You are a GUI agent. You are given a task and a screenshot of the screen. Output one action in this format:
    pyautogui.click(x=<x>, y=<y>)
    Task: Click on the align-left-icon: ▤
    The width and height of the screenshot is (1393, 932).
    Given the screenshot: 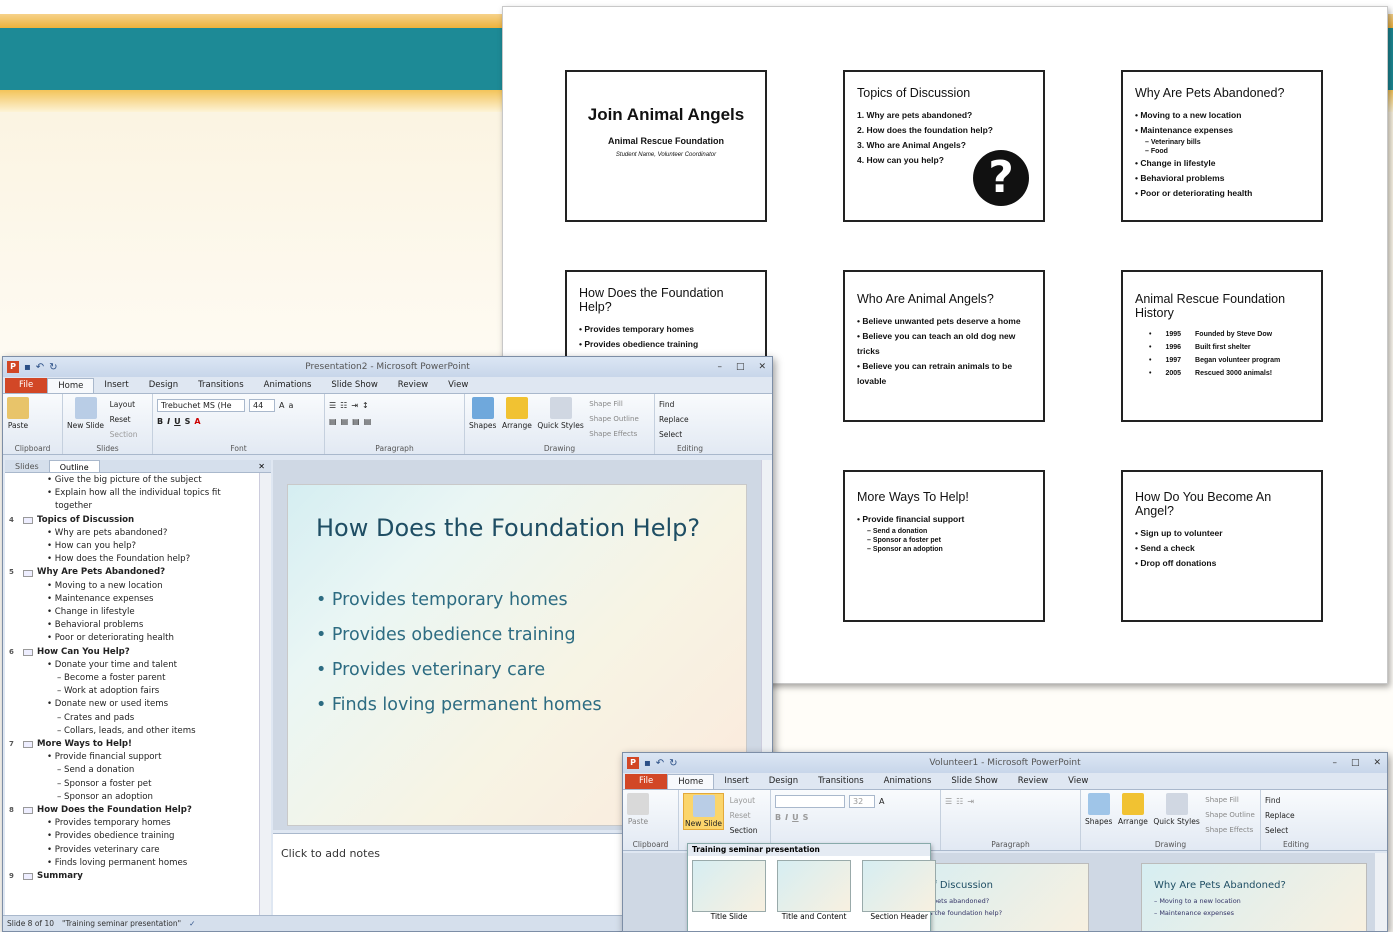 What is the action you would take?
    pyautogui.click(x=333, y=421)
    